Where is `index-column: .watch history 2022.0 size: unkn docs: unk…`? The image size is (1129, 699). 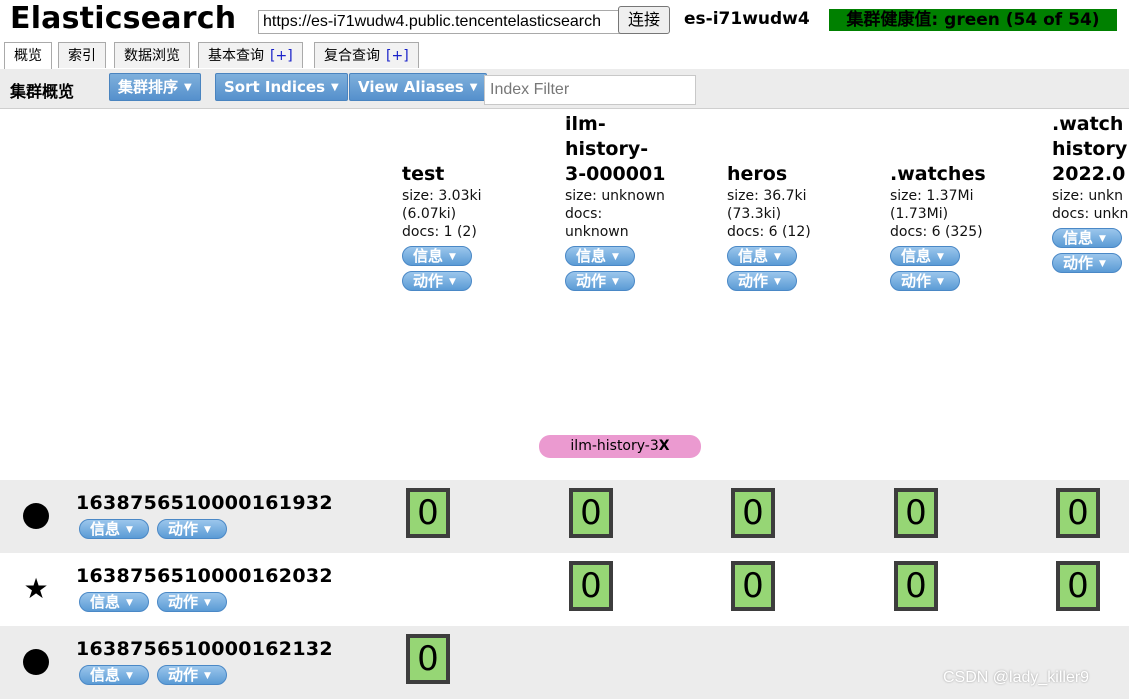
index-column: .watch history 2022.0 size: unkn docs: unk… is located at coordinates (1090, 192).